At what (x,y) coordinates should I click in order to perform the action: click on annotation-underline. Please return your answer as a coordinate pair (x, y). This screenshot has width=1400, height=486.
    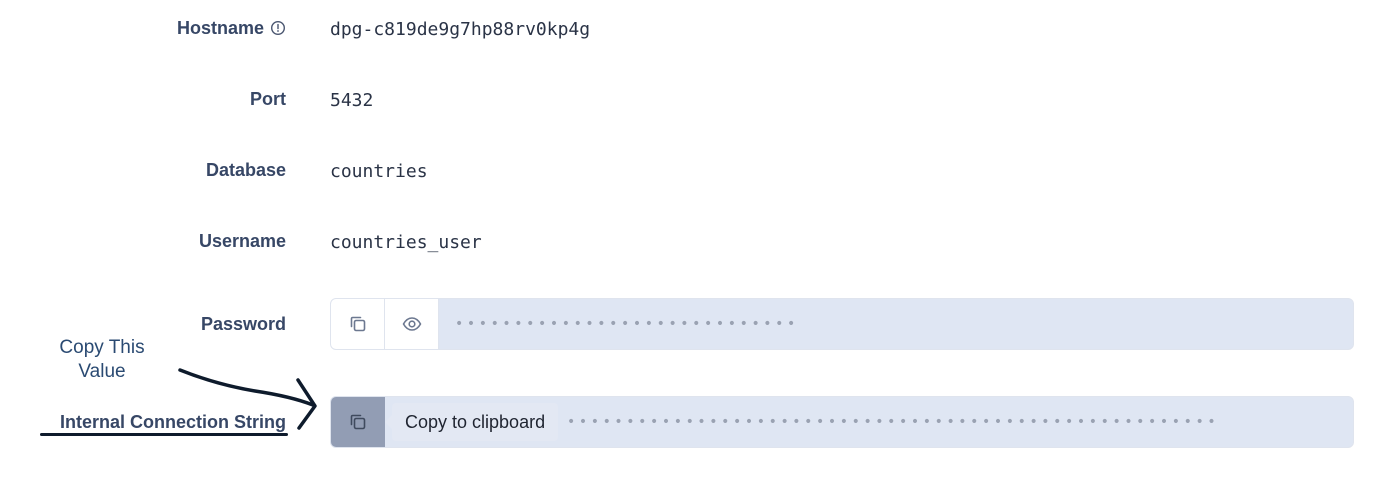
    Looking at the image, I should click on (164, 434).